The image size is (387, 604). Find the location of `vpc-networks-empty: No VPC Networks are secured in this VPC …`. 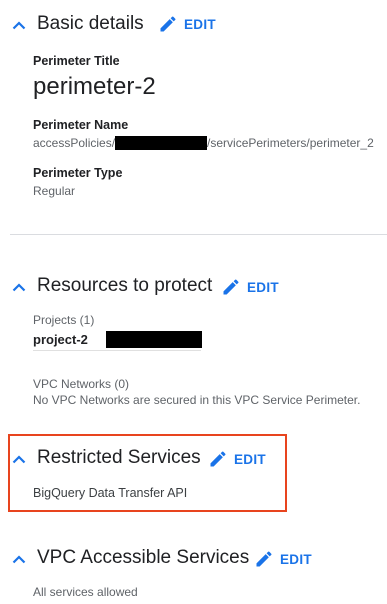

vpc-networks-empty: No VPC Networks are secured in this VPC … is located at coordinates (197, 400).